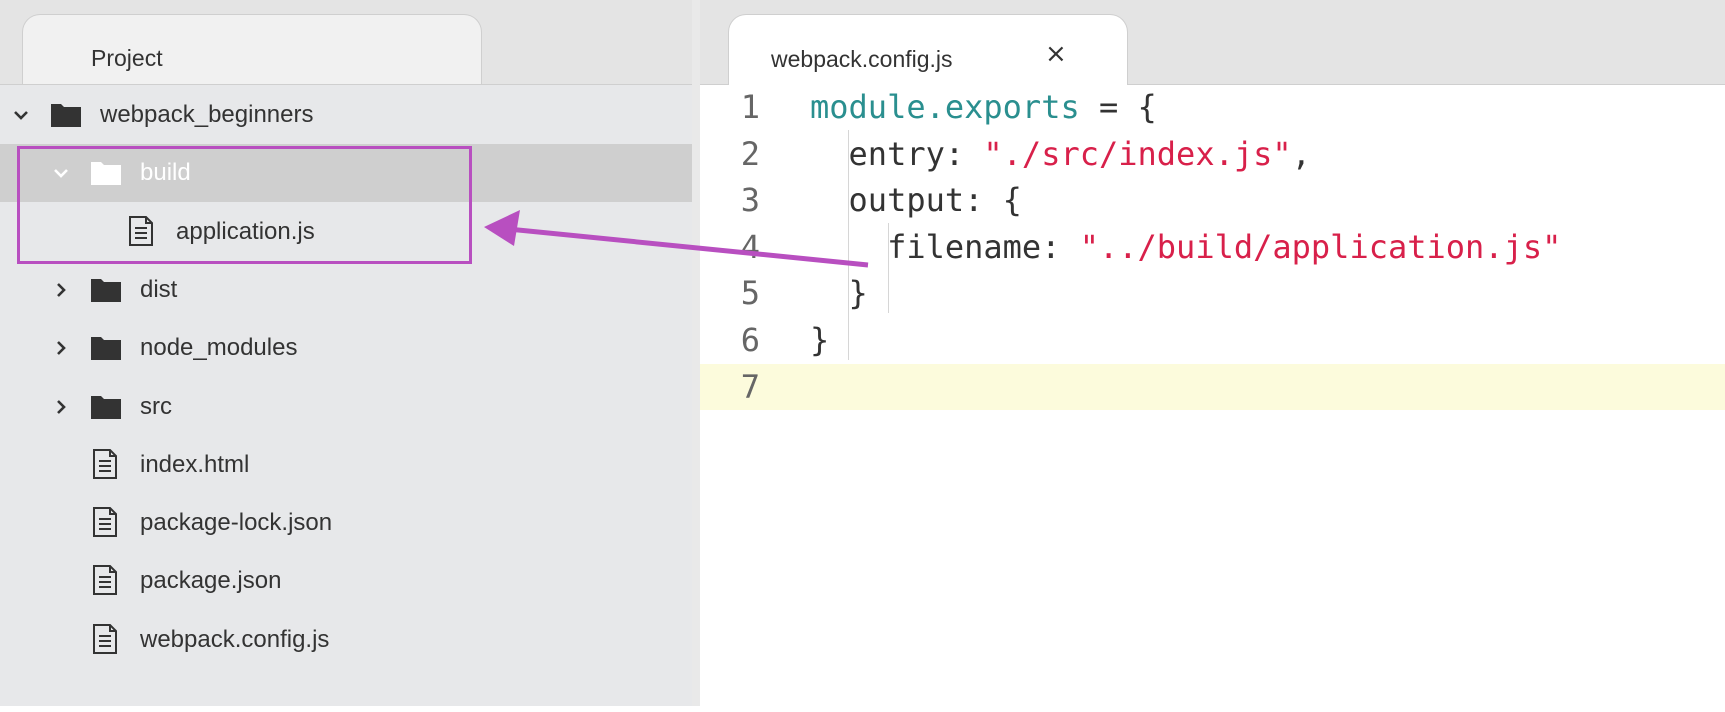  Describe the element at coordinates (750, 340) in the screenshot. I see `line-number: 6` at that location.